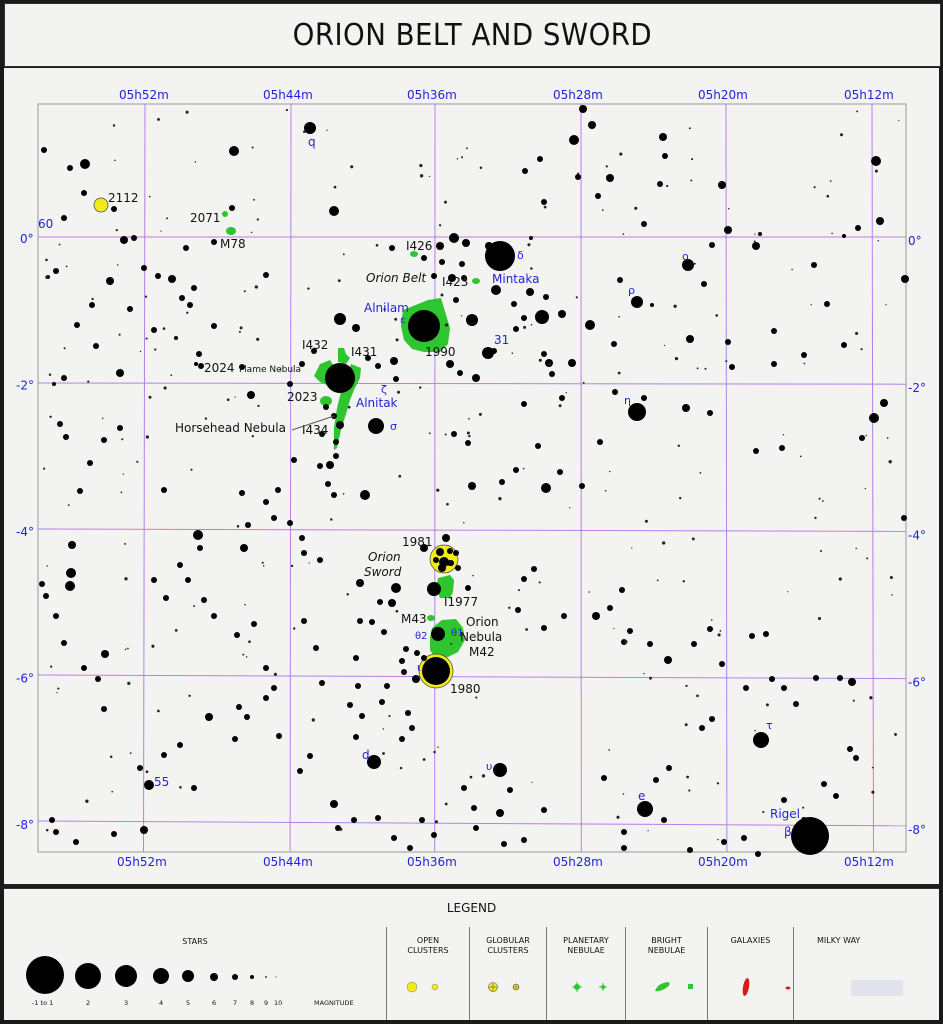 Image resolution: width=943 pixels, height=1024 pixels. What do you see at coordinates (393, 426) in the screenshot?
I see `greek-label: σ` at bounding box center [393, 426].